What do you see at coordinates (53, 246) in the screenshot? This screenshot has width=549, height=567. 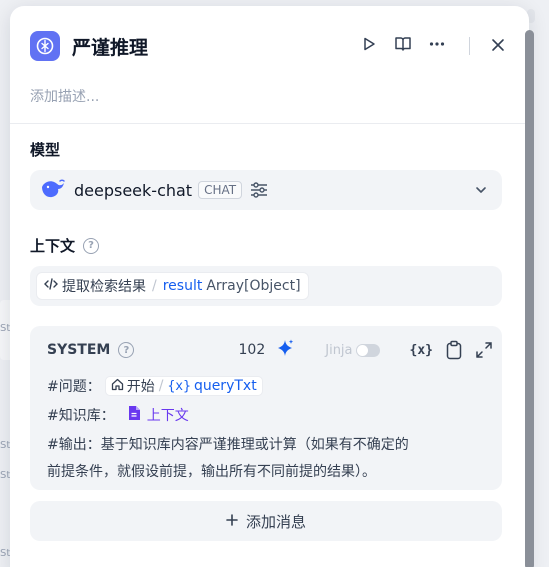 I see `context-label: 上下文` at bounding box center [53, 246].